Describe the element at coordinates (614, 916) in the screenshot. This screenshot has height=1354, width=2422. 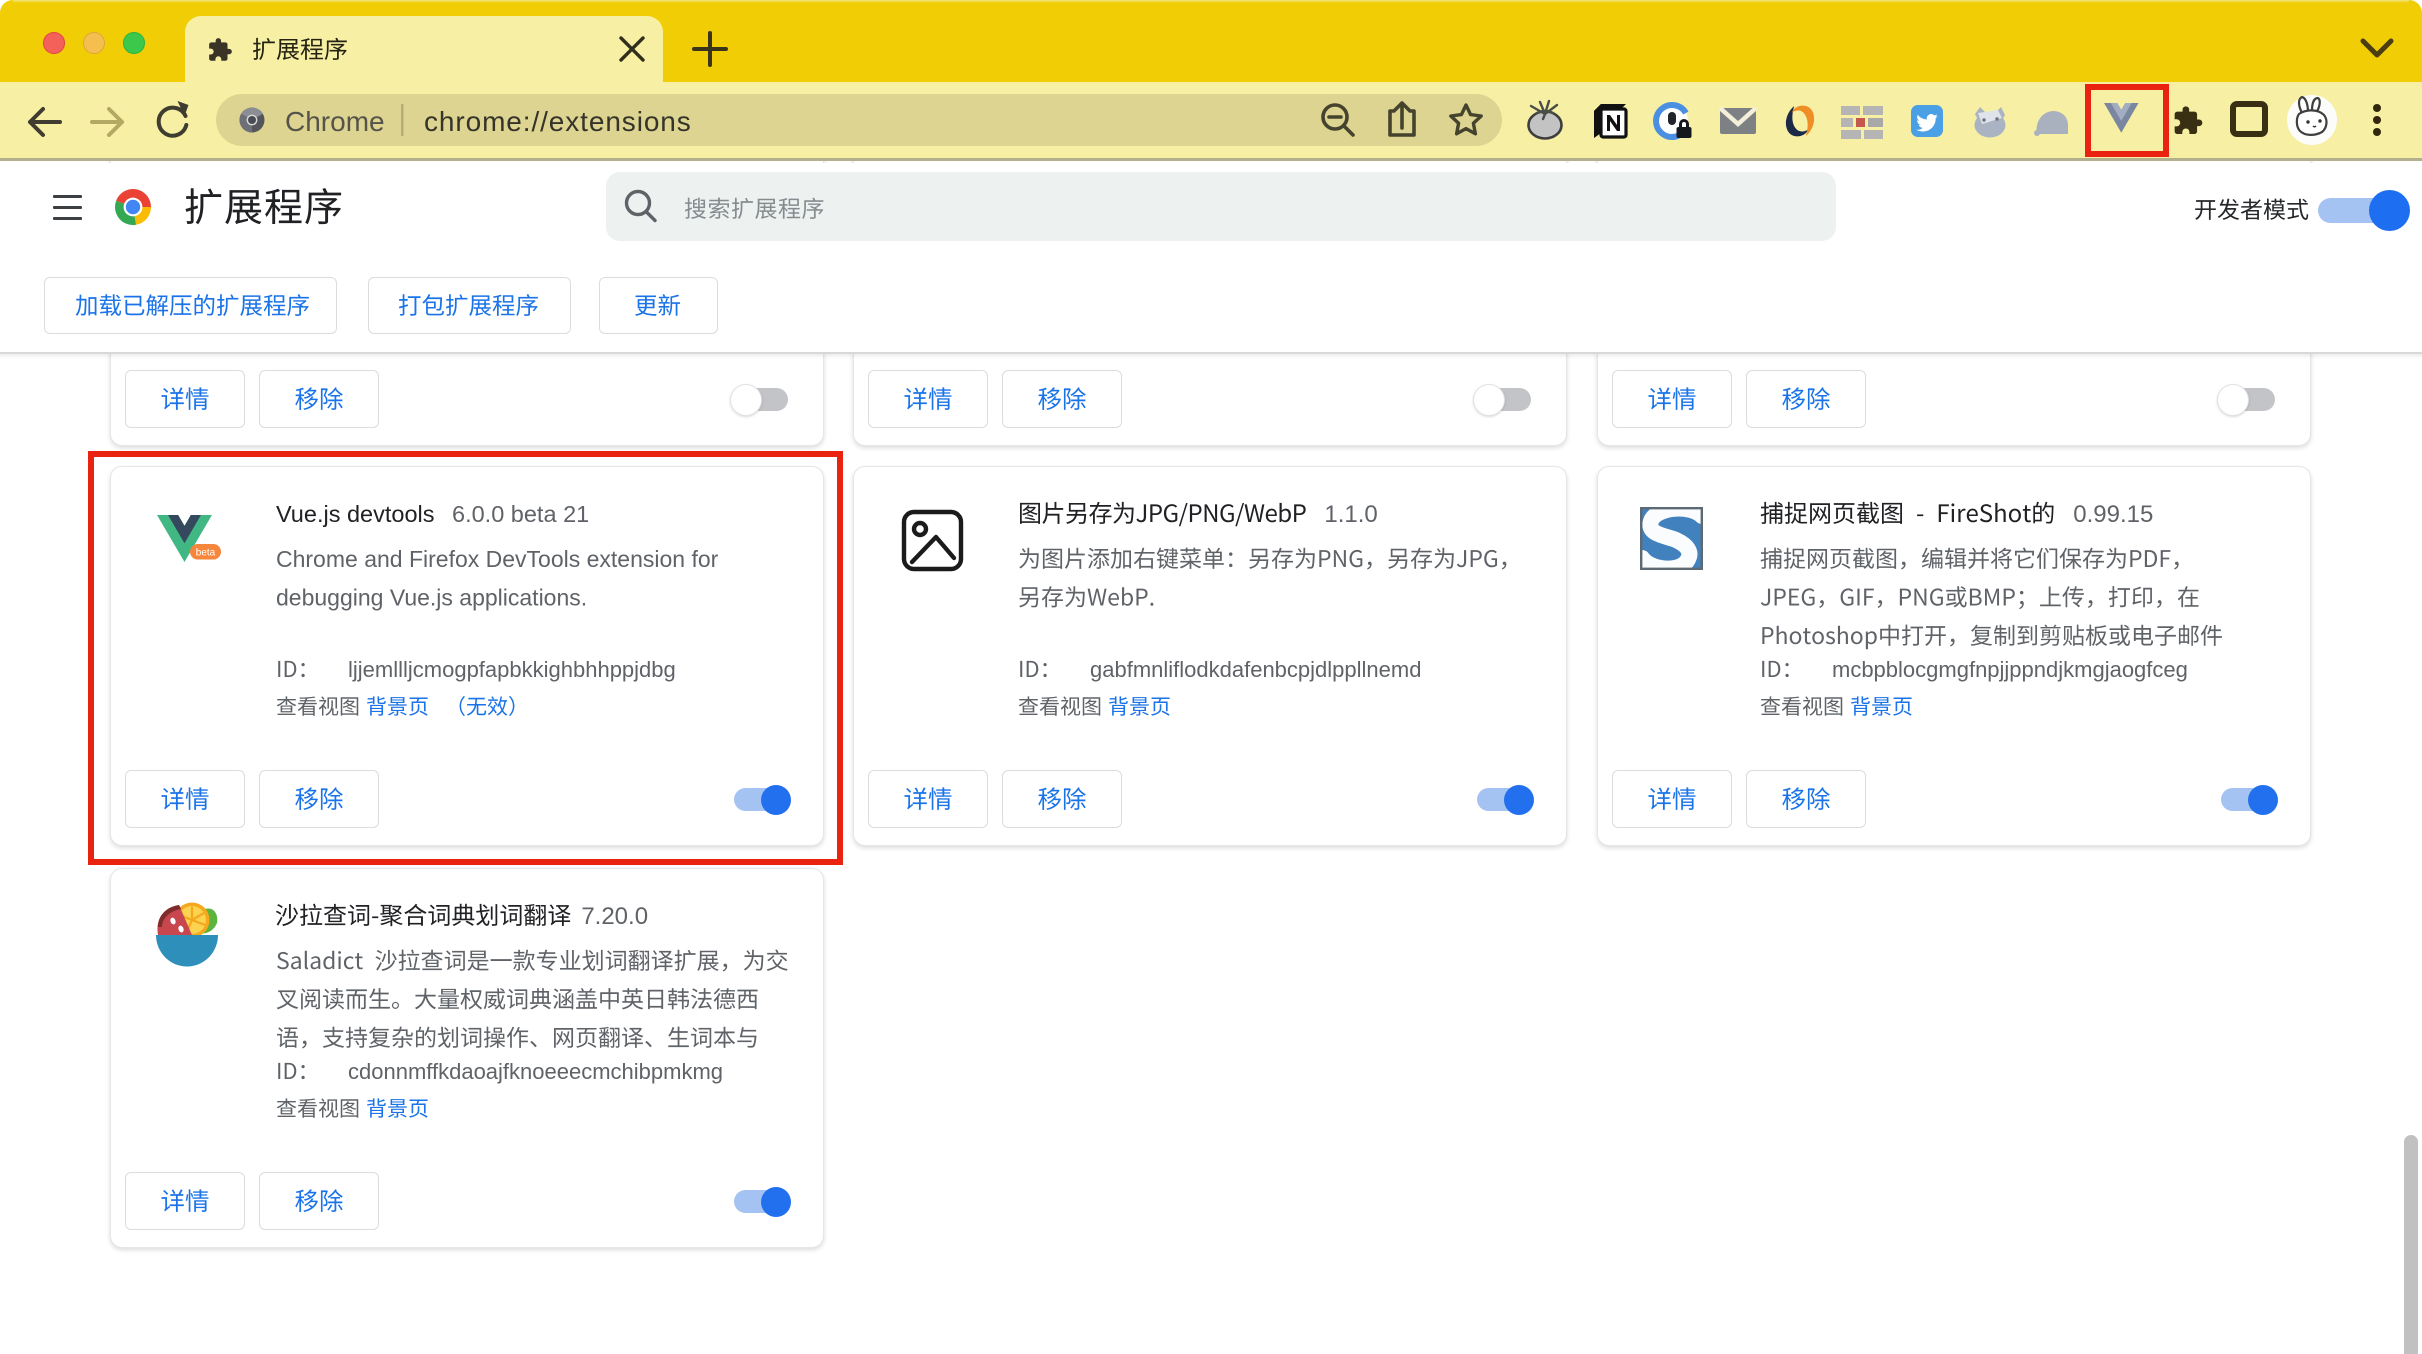
I see `svg-text: 7.20.0` at that location.